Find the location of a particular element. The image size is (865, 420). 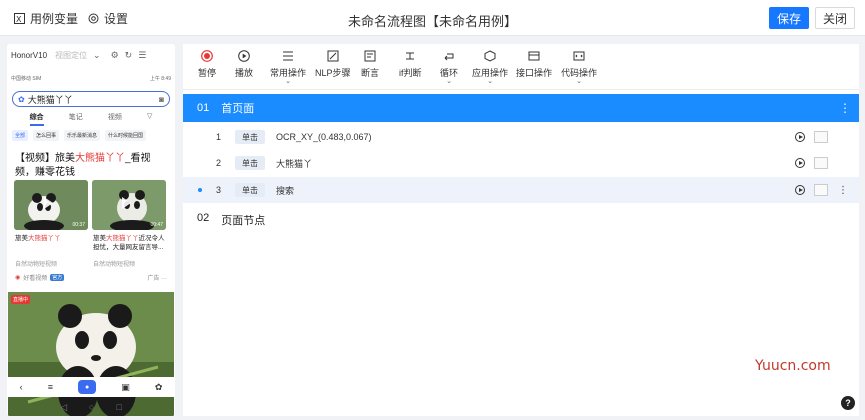

step-index: 3 is located at coordinates (219, 190).